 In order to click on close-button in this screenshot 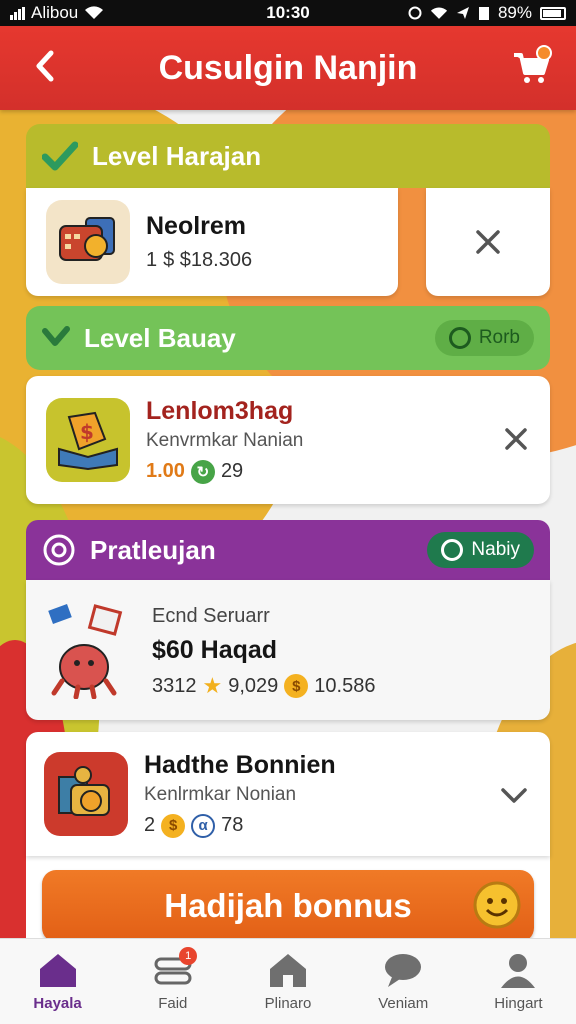, I will do `click(516, 440)`.